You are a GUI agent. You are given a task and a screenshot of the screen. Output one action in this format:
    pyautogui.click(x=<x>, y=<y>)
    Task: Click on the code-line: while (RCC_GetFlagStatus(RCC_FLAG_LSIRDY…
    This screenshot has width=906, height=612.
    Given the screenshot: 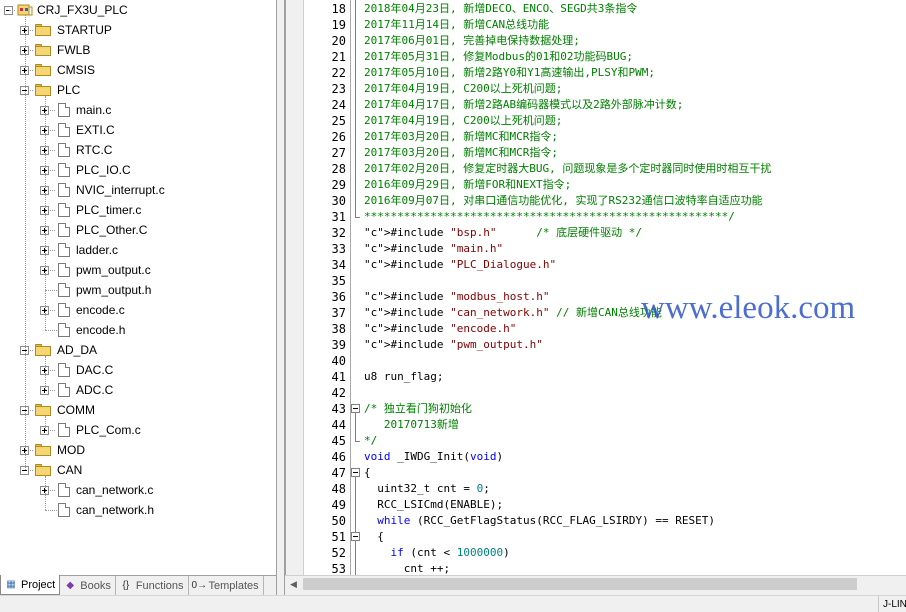 What is the action you would take?
    pyautogui.click(x=539, y=521)
    